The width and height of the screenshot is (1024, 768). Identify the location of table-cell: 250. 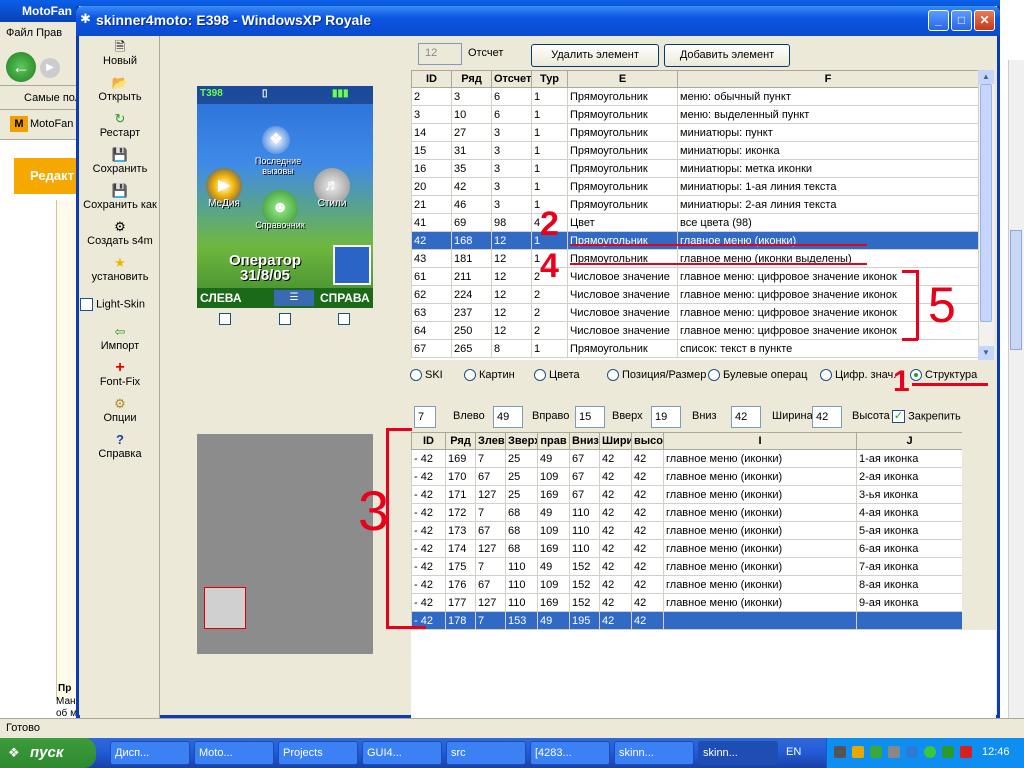
(471, 330).